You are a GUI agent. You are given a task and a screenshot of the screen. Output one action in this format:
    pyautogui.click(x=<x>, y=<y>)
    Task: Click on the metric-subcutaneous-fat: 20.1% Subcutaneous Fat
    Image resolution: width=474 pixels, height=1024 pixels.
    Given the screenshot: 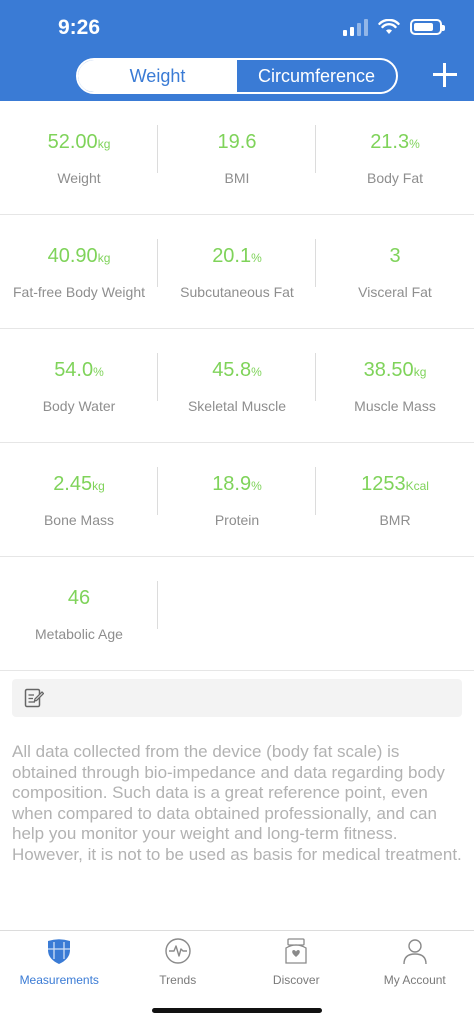 What is the action you would take?
    pyautogui.click(x=237, y=271)
    